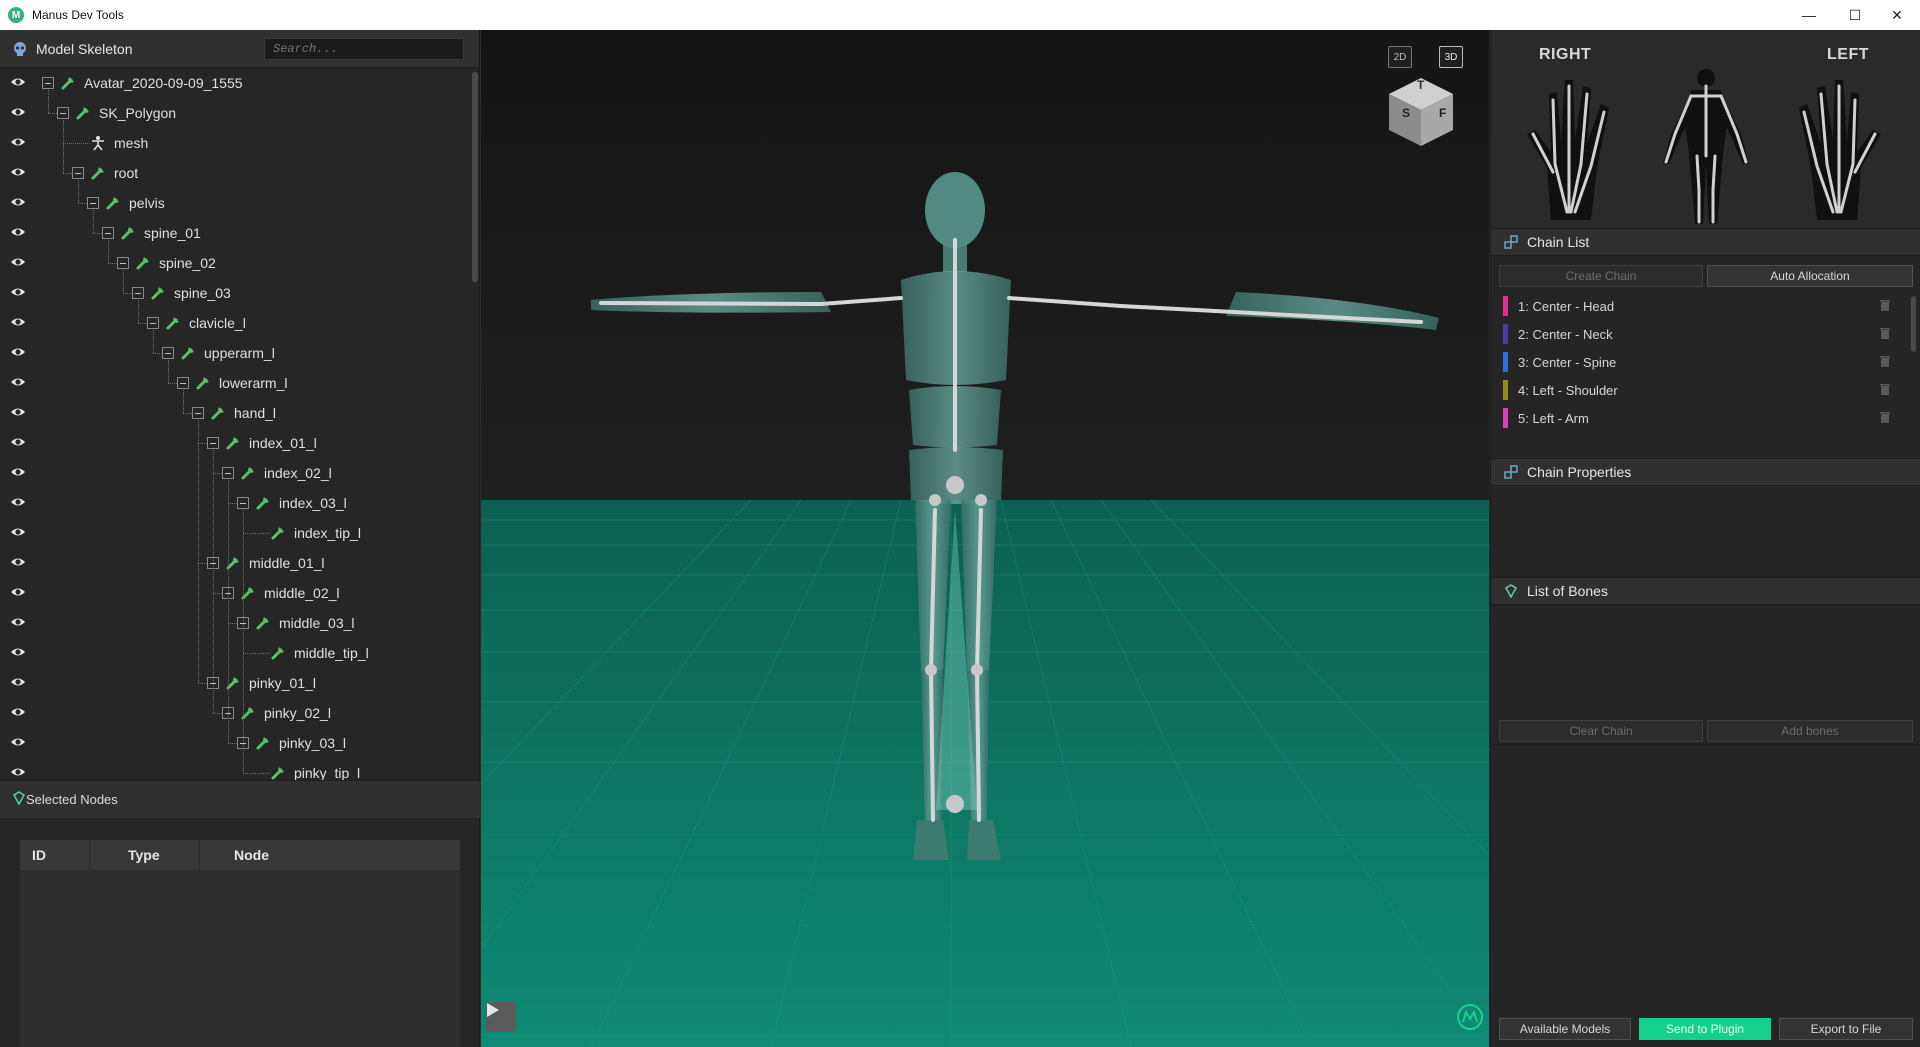 The image size is (1920, 1047). I want to click on export-to-file-button: Export to File, so click(1846, 1029).